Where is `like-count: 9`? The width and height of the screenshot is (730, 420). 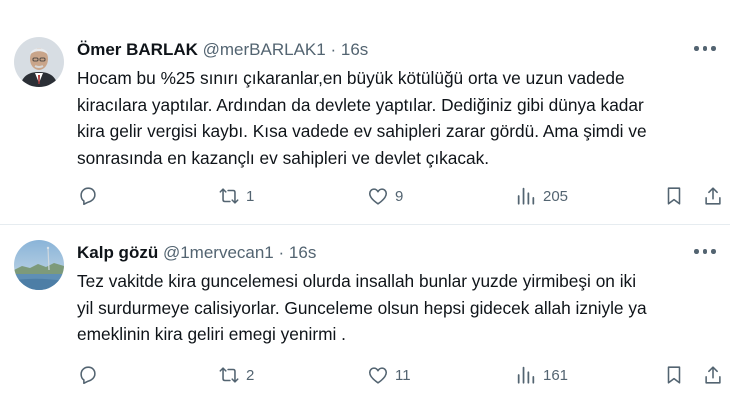
like-count: 9 is located at coordinates (399, 196).